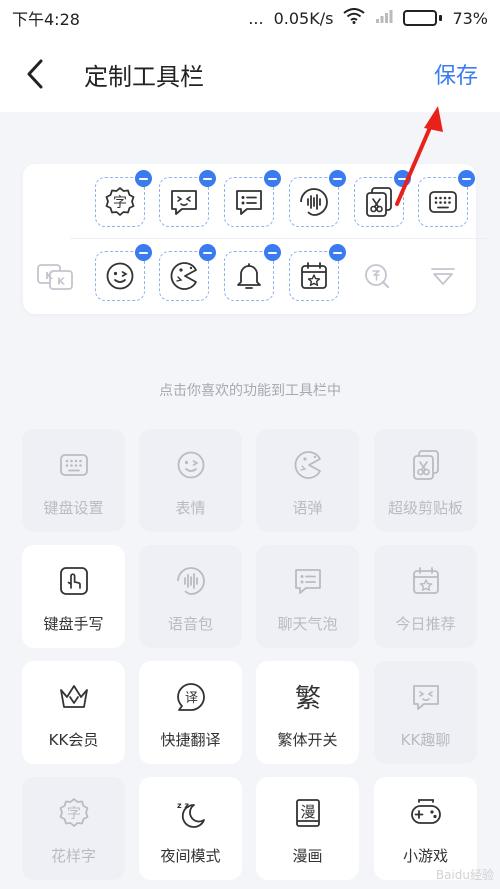 Image resolution: width=500 pixels, height=889 pixels. What do you see at coordinates (190, 480) in the screenshot?
I see `tile-emoji: 表情` at bounding box center [190, 480].